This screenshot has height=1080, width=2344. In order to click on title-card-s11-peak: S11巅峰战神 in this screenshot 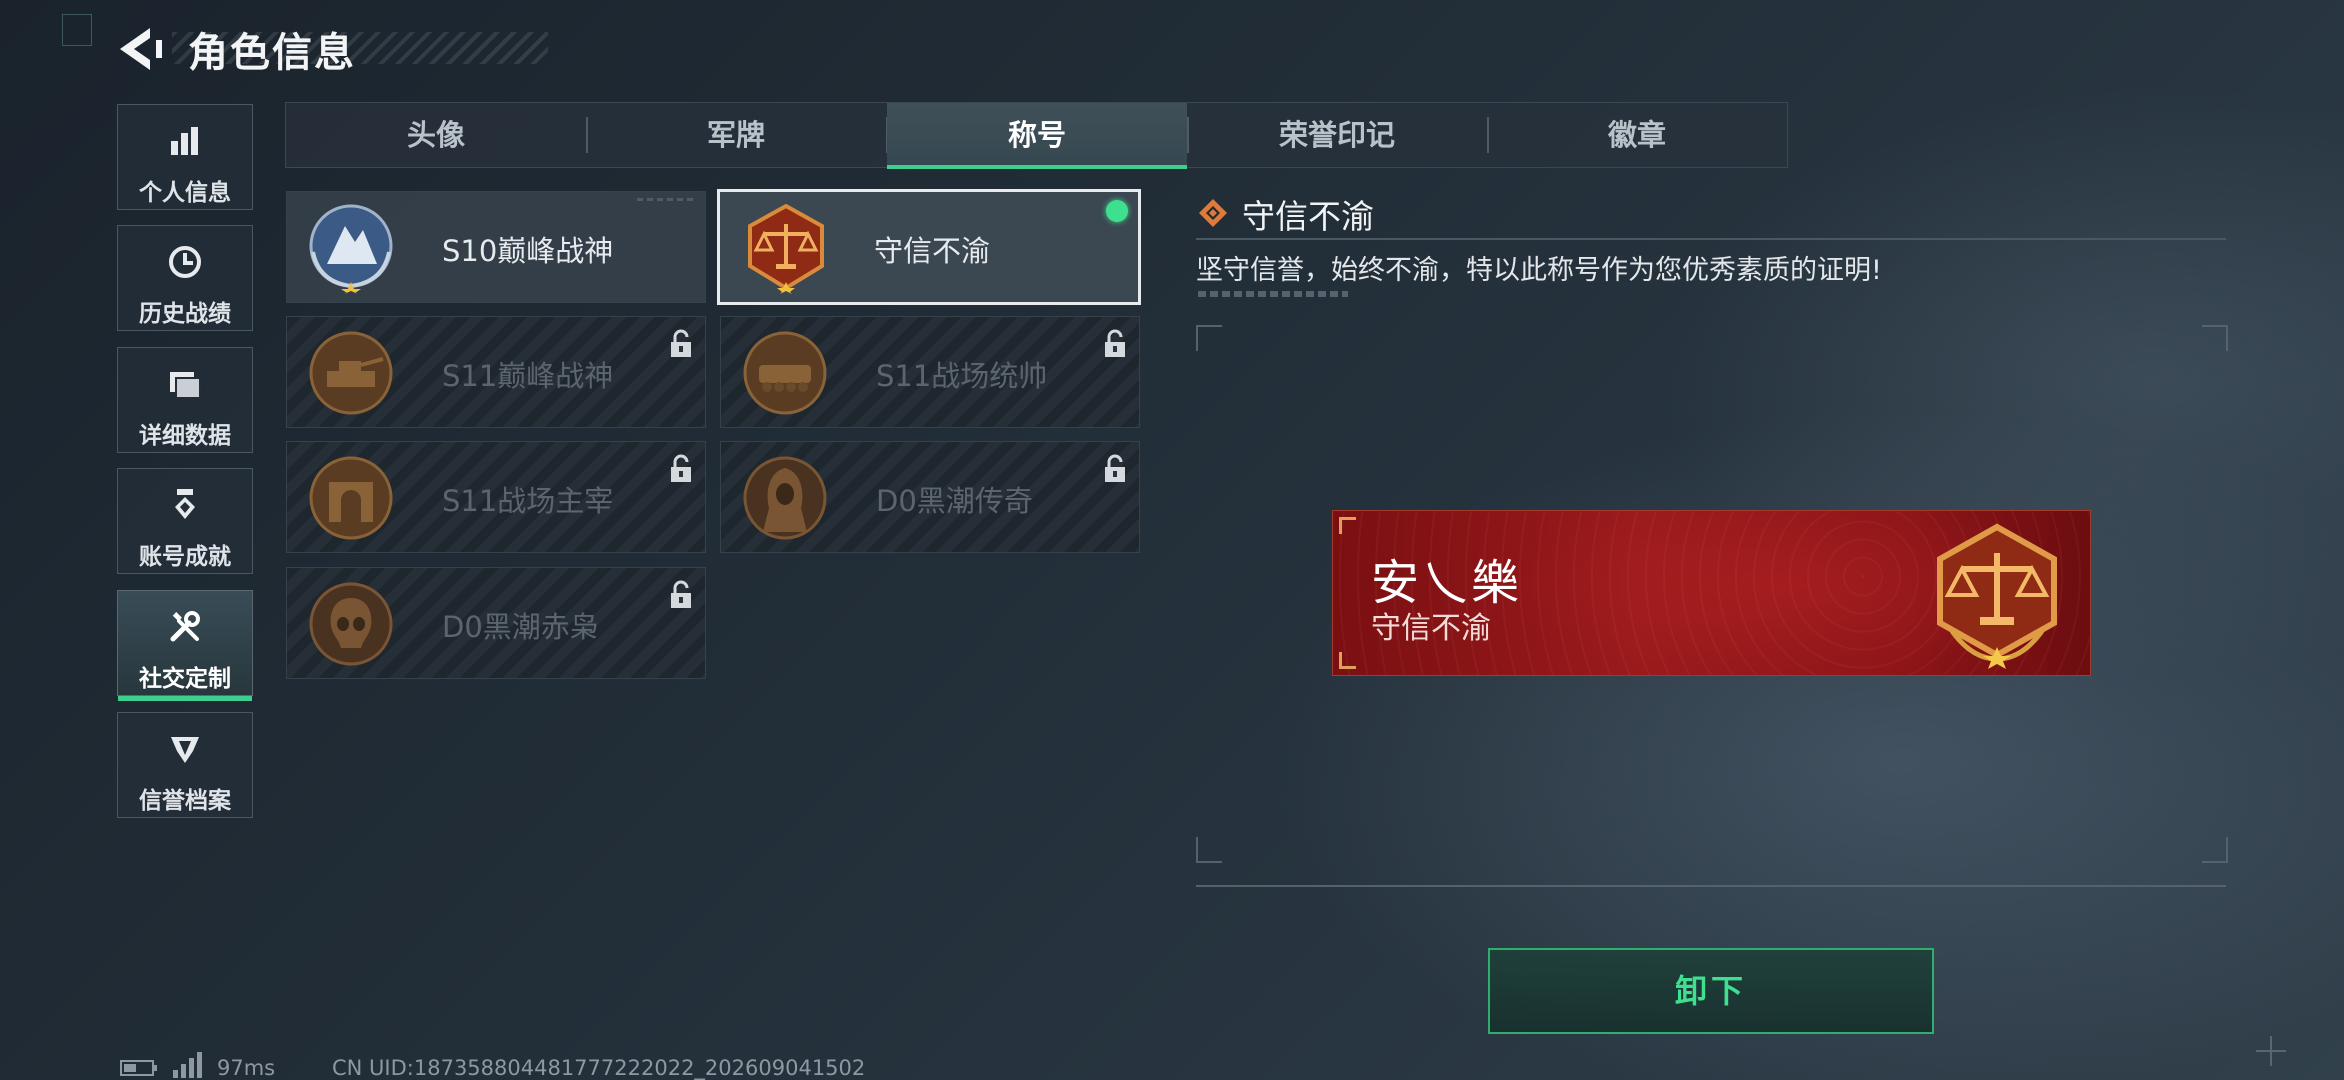, I will do `click(496, 372)`.